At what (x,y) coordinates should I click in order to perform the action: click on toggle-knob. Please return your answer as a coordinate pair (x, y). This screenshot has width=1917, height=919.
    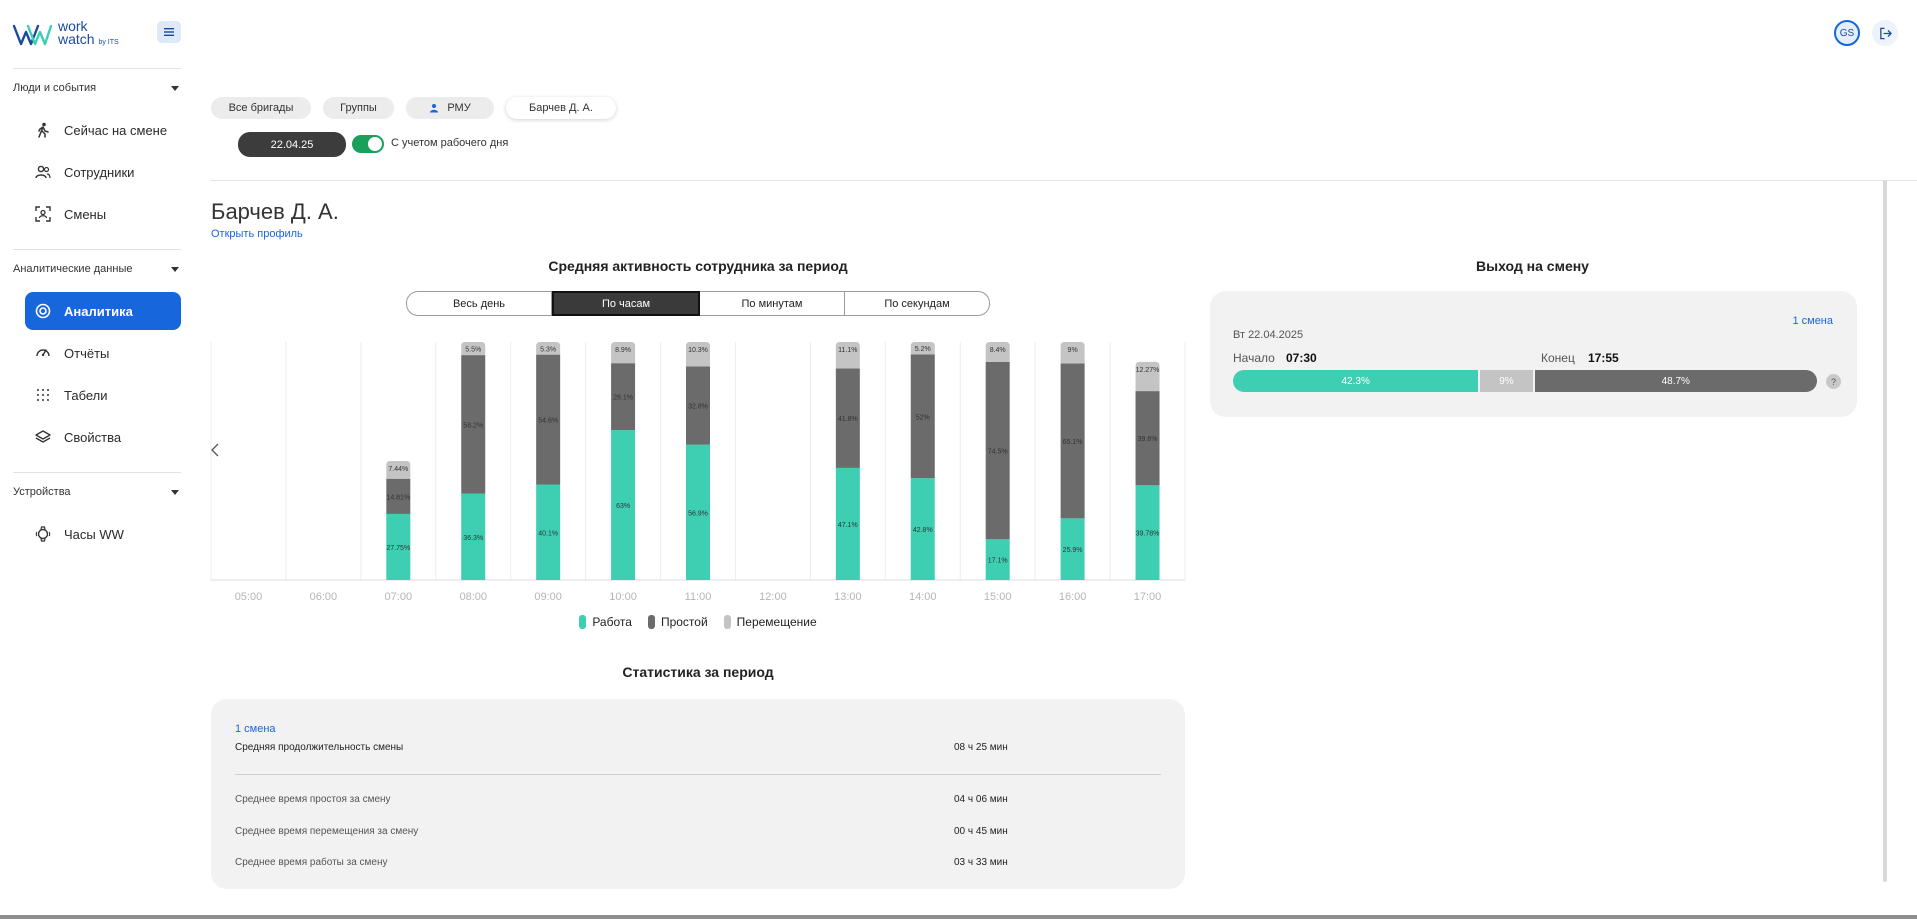
    Looking at the image, I should click on (375, 144).